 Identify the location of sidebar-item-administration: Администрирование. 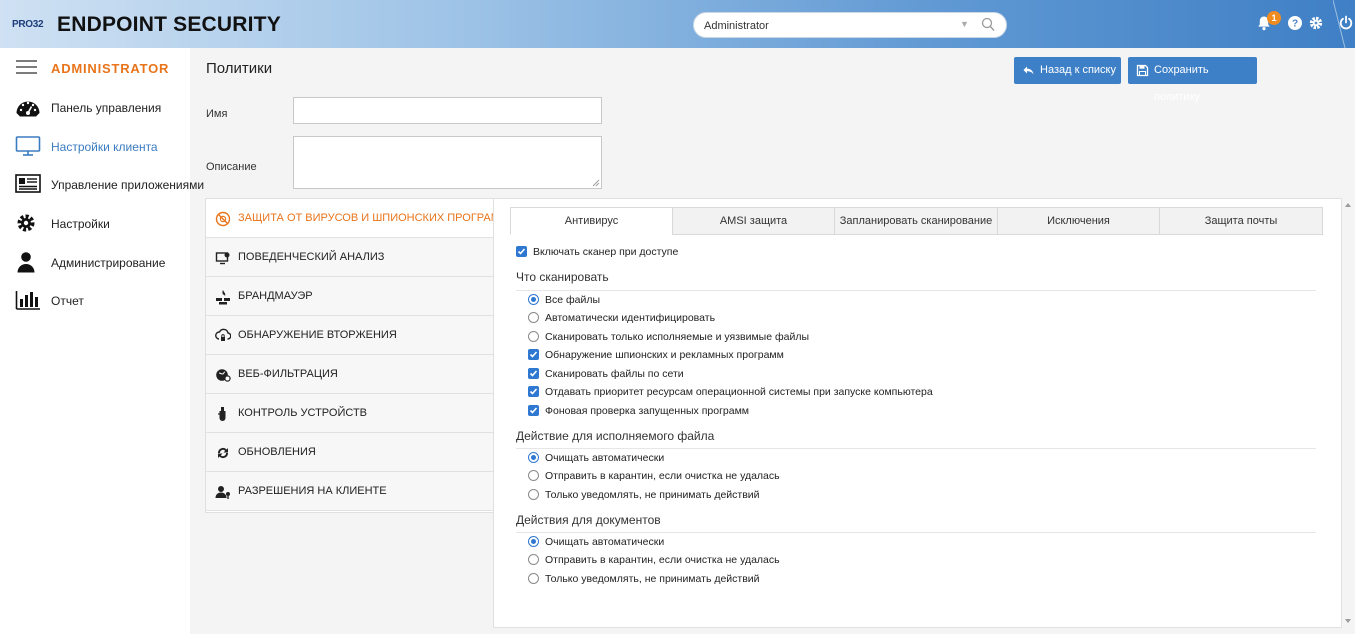
(95, 262).